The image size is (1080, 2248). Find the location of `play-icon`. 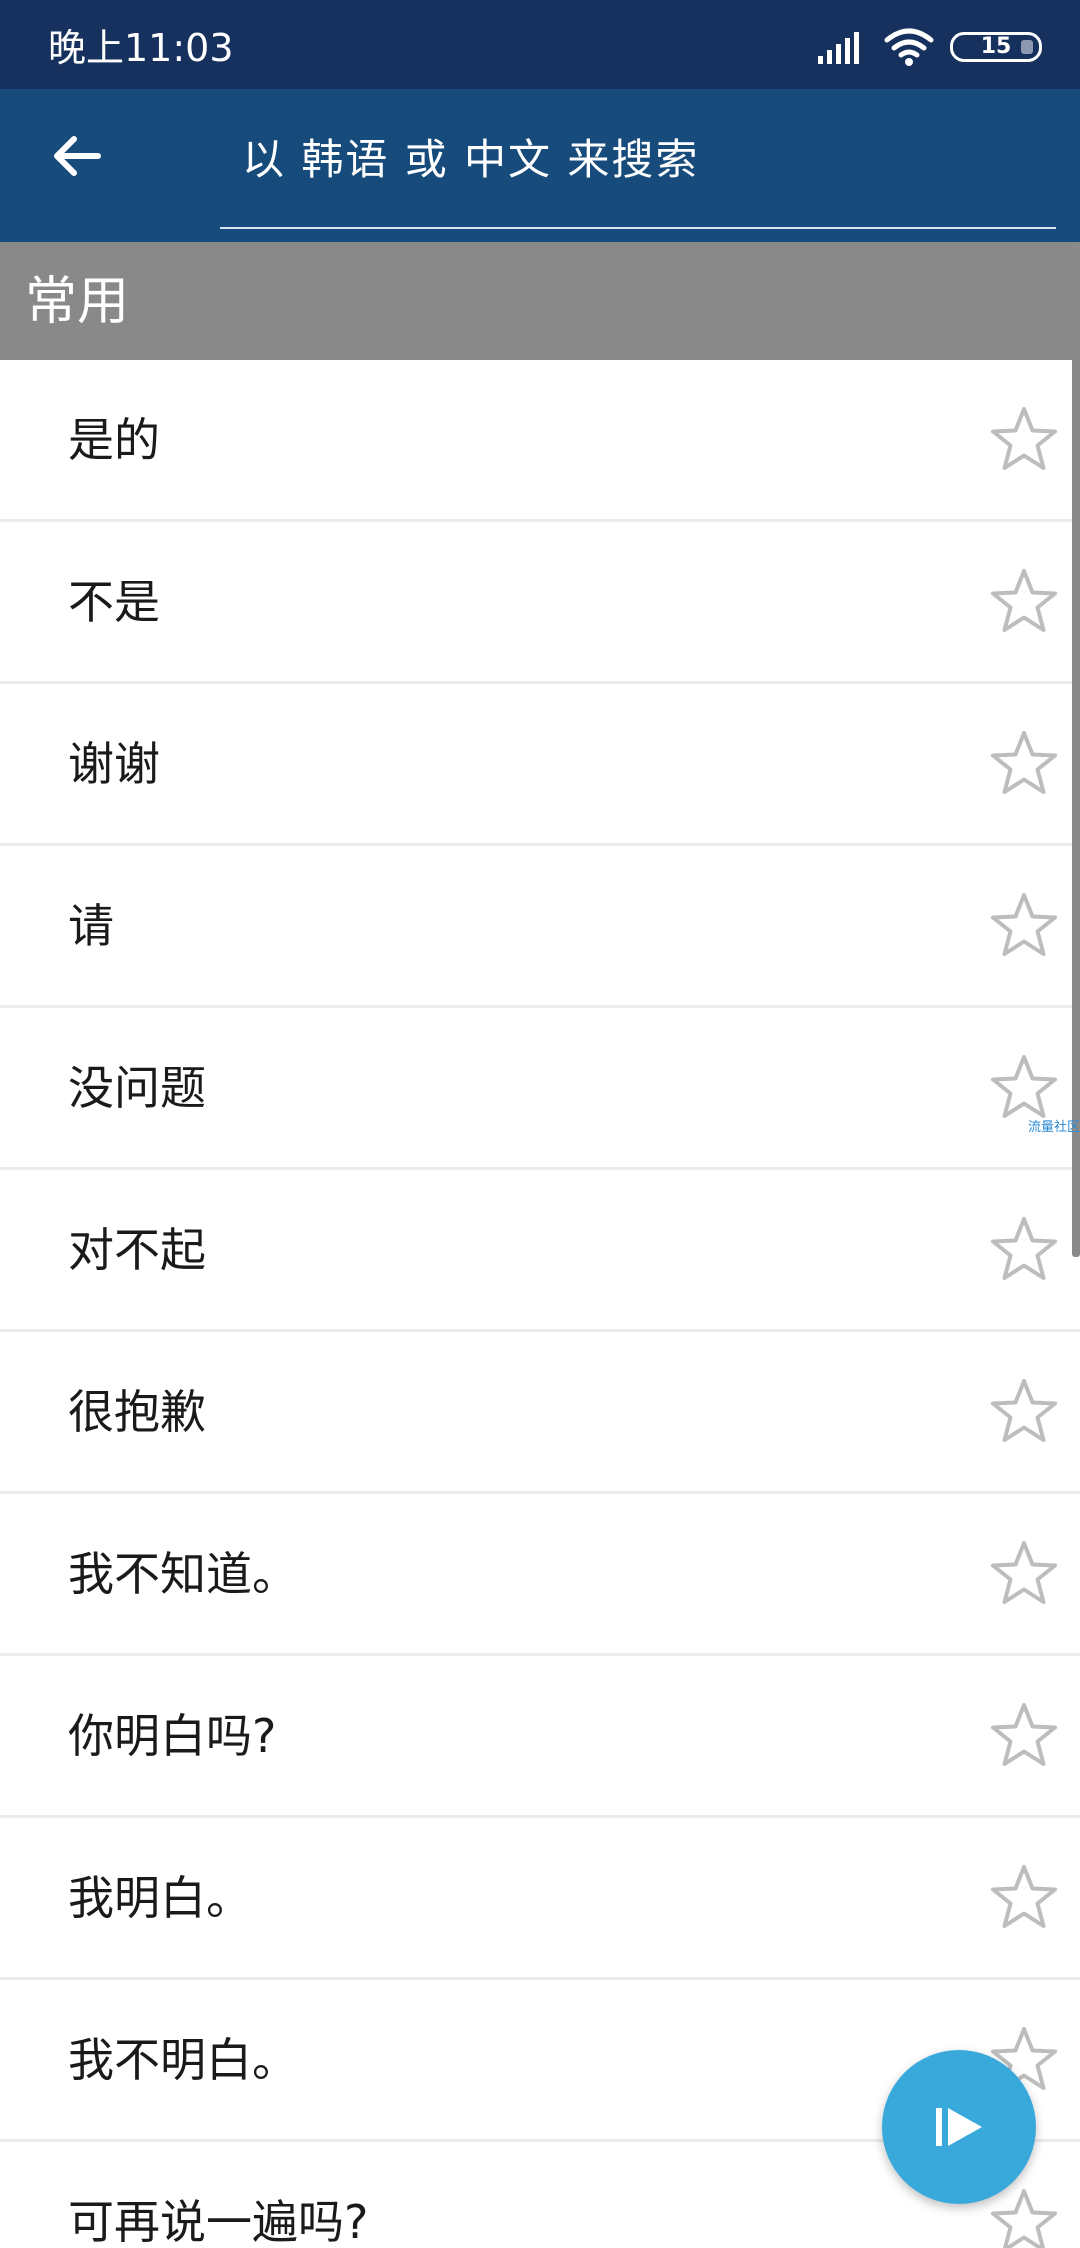

play-icon is located at coordinates (959, 2127).